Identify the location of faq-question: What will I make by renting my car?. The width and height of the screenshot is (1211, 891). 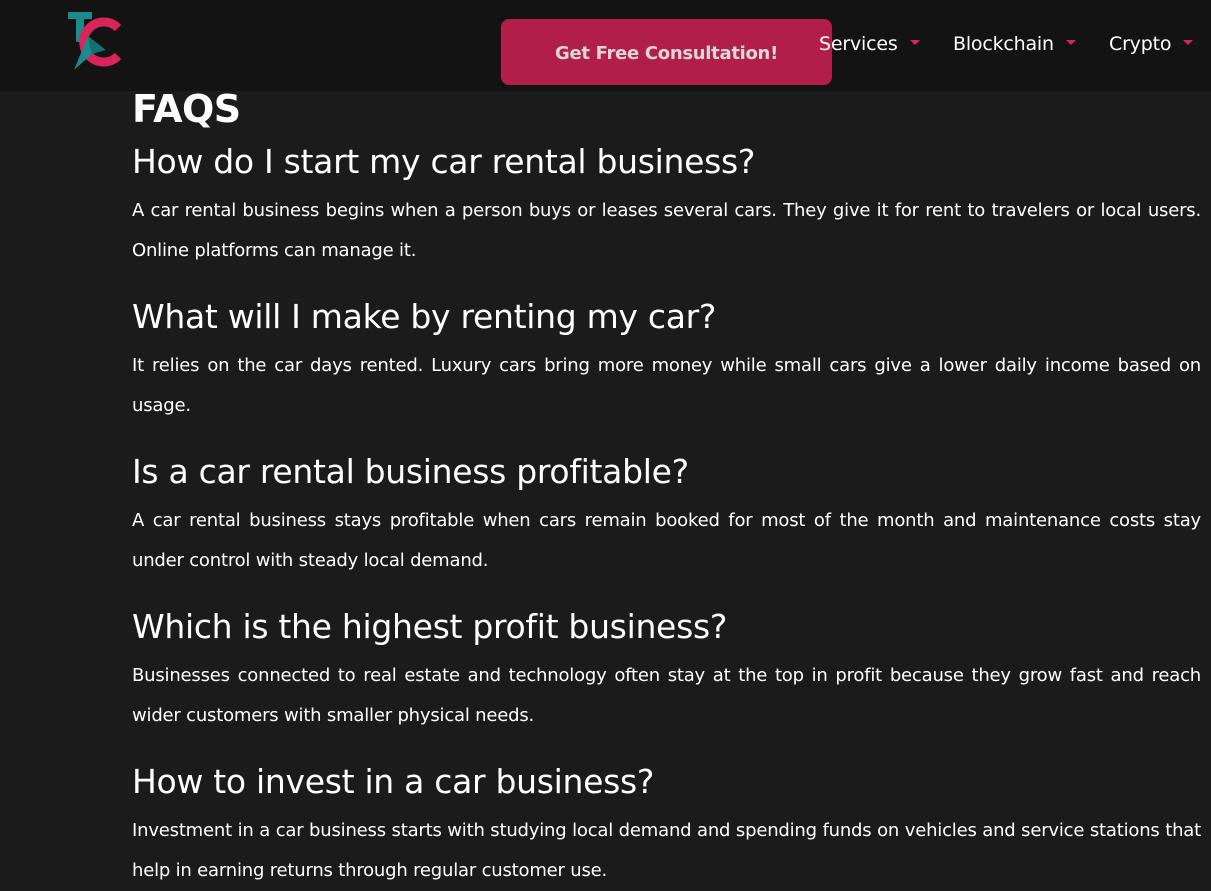
(424, 316).